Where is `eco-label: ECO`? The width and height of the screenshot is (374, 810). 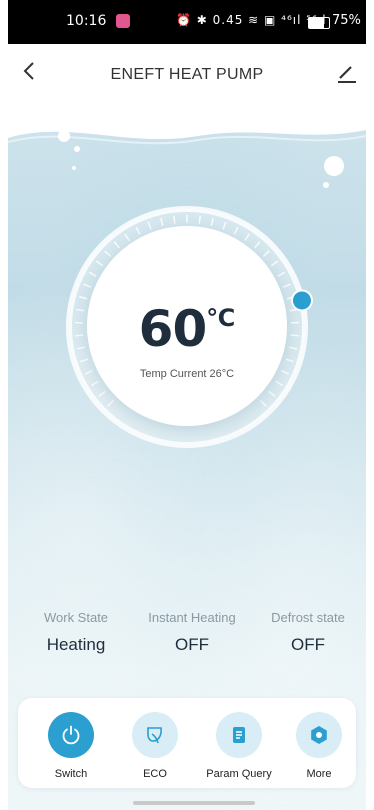 eco-label: ECO is located at coordinates (155, 774).